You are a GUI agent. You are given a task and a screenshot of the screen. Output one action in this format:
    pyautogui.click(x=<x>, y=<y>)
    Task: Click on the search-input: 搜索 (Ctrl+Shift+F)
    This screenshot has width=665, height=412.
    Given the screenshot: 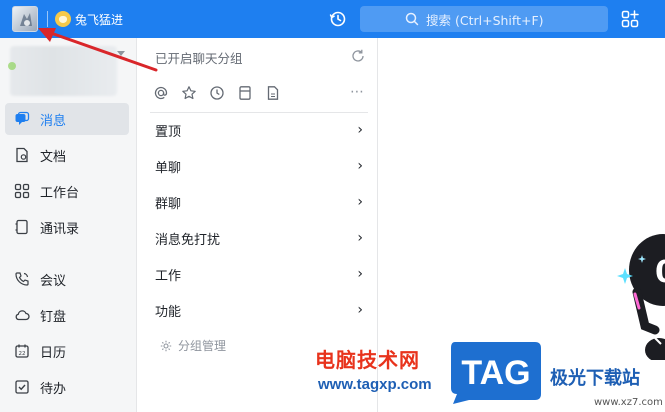 What is the action you would take?
    pyautogui.click(x=484, y=19)
    